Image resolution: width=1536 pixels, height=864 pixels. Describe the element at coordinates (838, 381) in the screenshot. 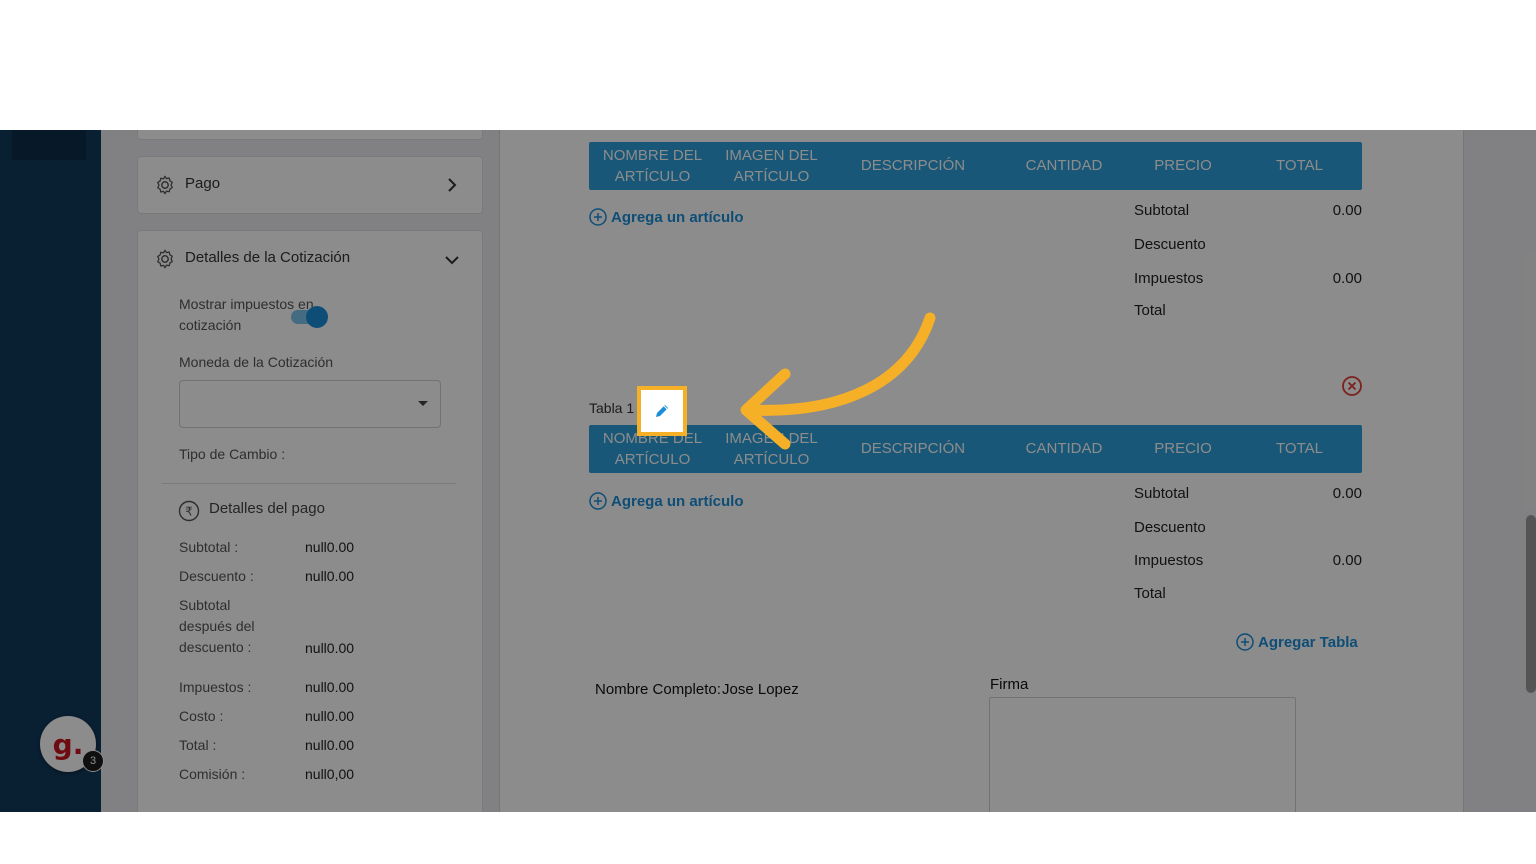

I see `tutorial-arrow-icon` at that location.